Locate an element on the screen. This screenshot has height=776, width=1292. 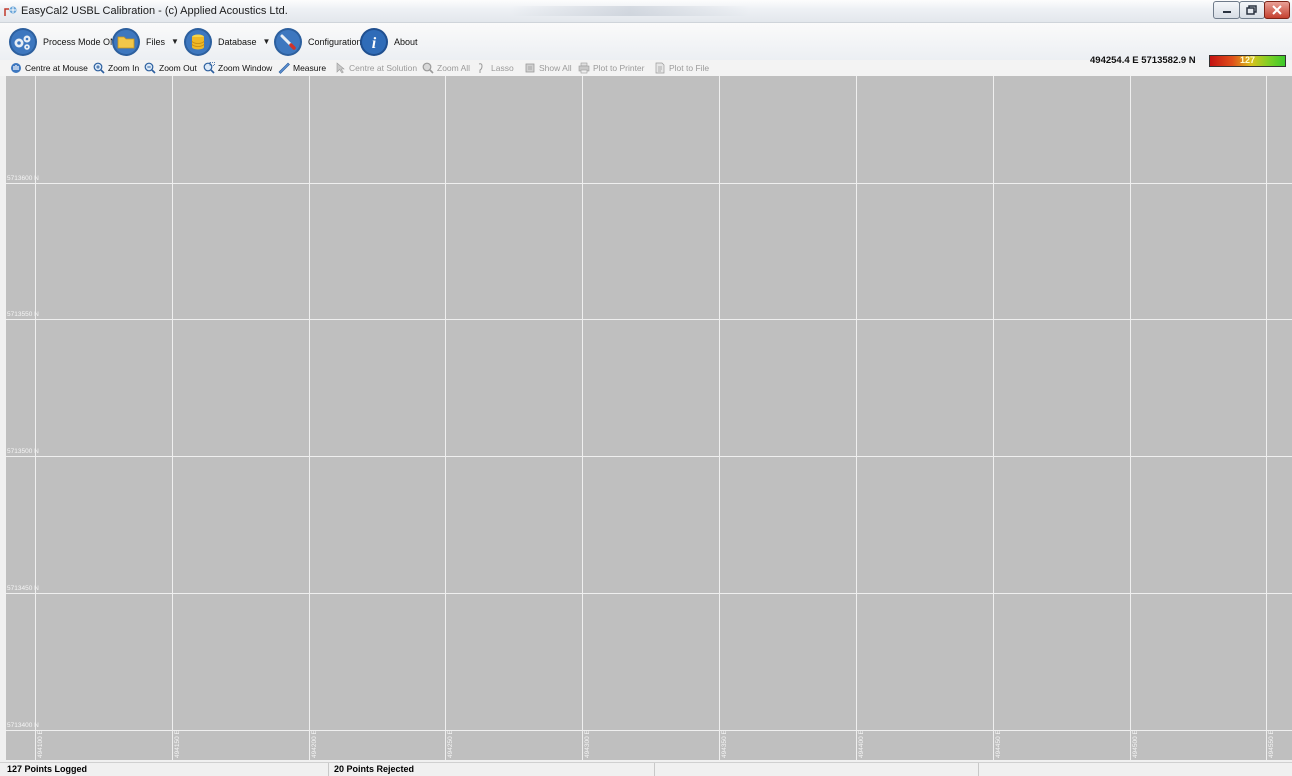
signal-meter: 127 is located at coordinates (1247, 61).